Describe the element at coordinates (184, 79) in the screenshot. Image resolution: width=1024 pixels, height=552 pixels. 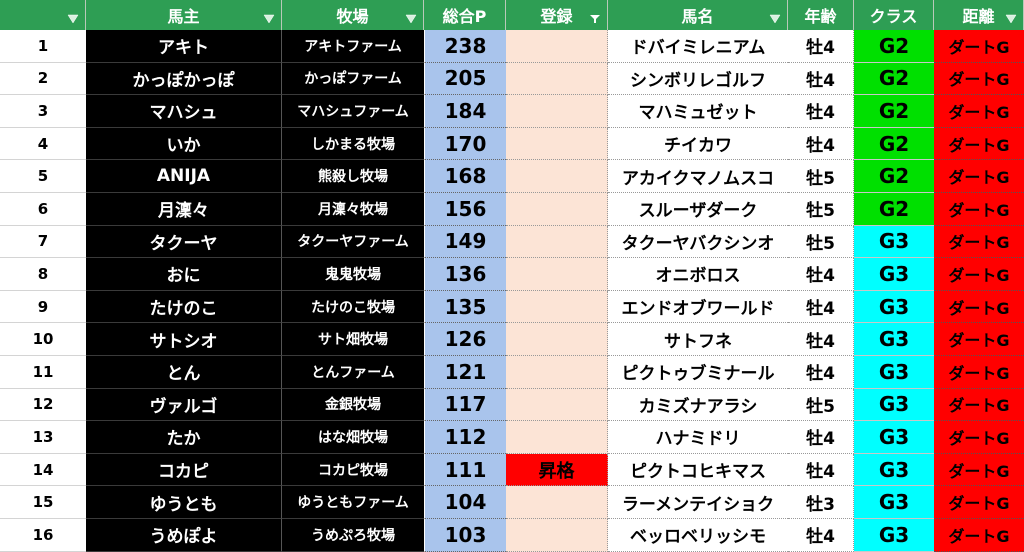
I see `owner-cell: かっぽかっぽ` at that location.